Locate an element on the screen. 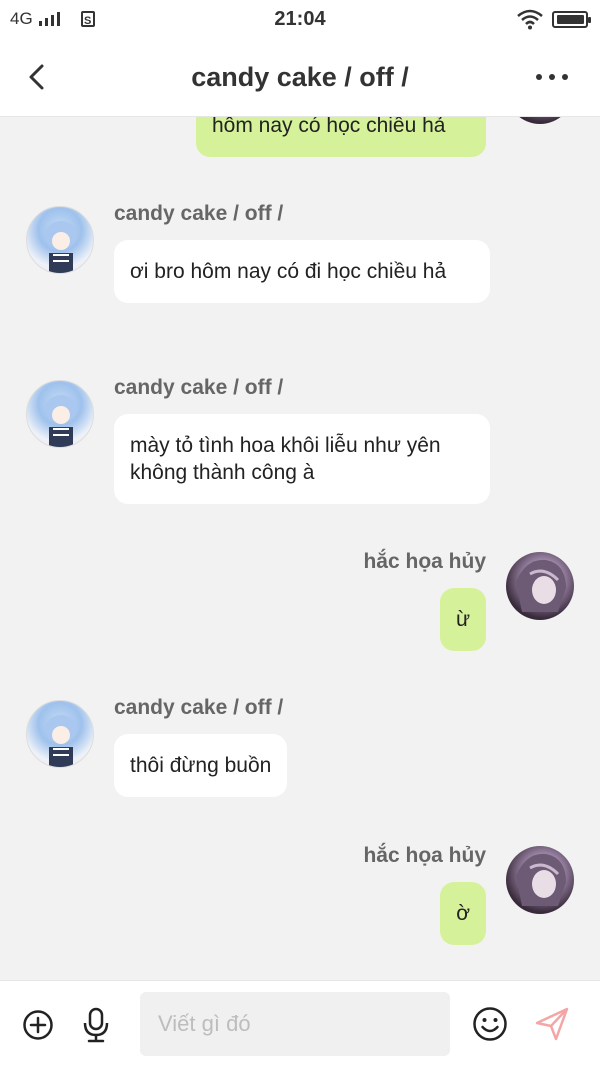 Image resolution: width=600 pixels, height=1068 pixels. plus-circle-icon is located at coordinates (38, 1025).